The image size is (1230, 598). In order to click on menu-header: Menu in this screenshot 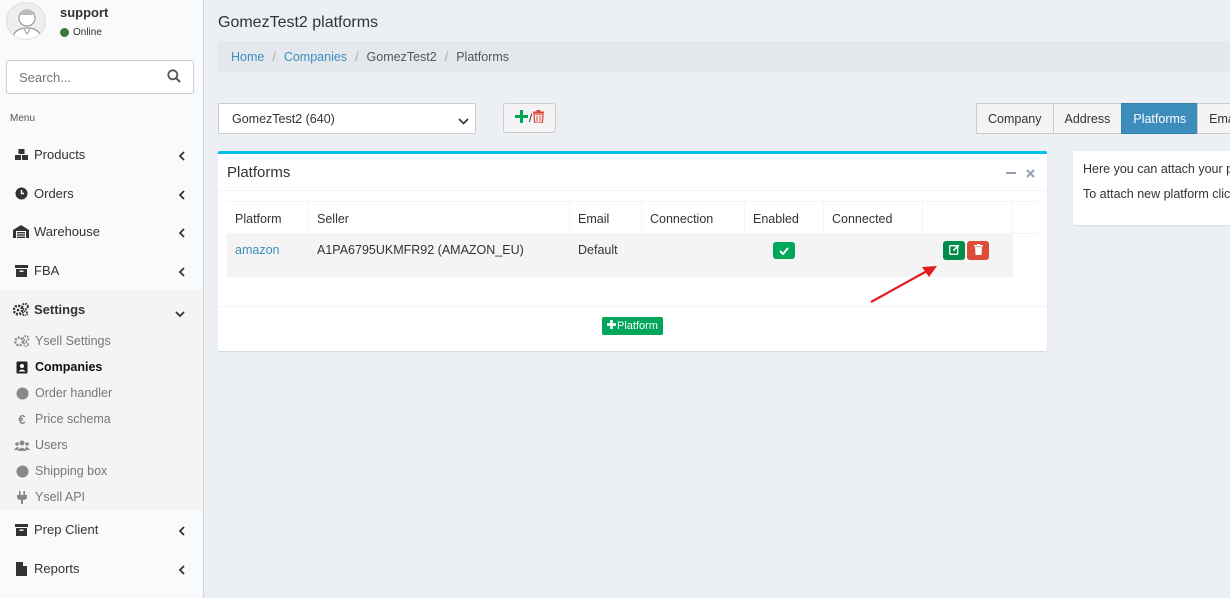, I will do `click(23, 118)`.